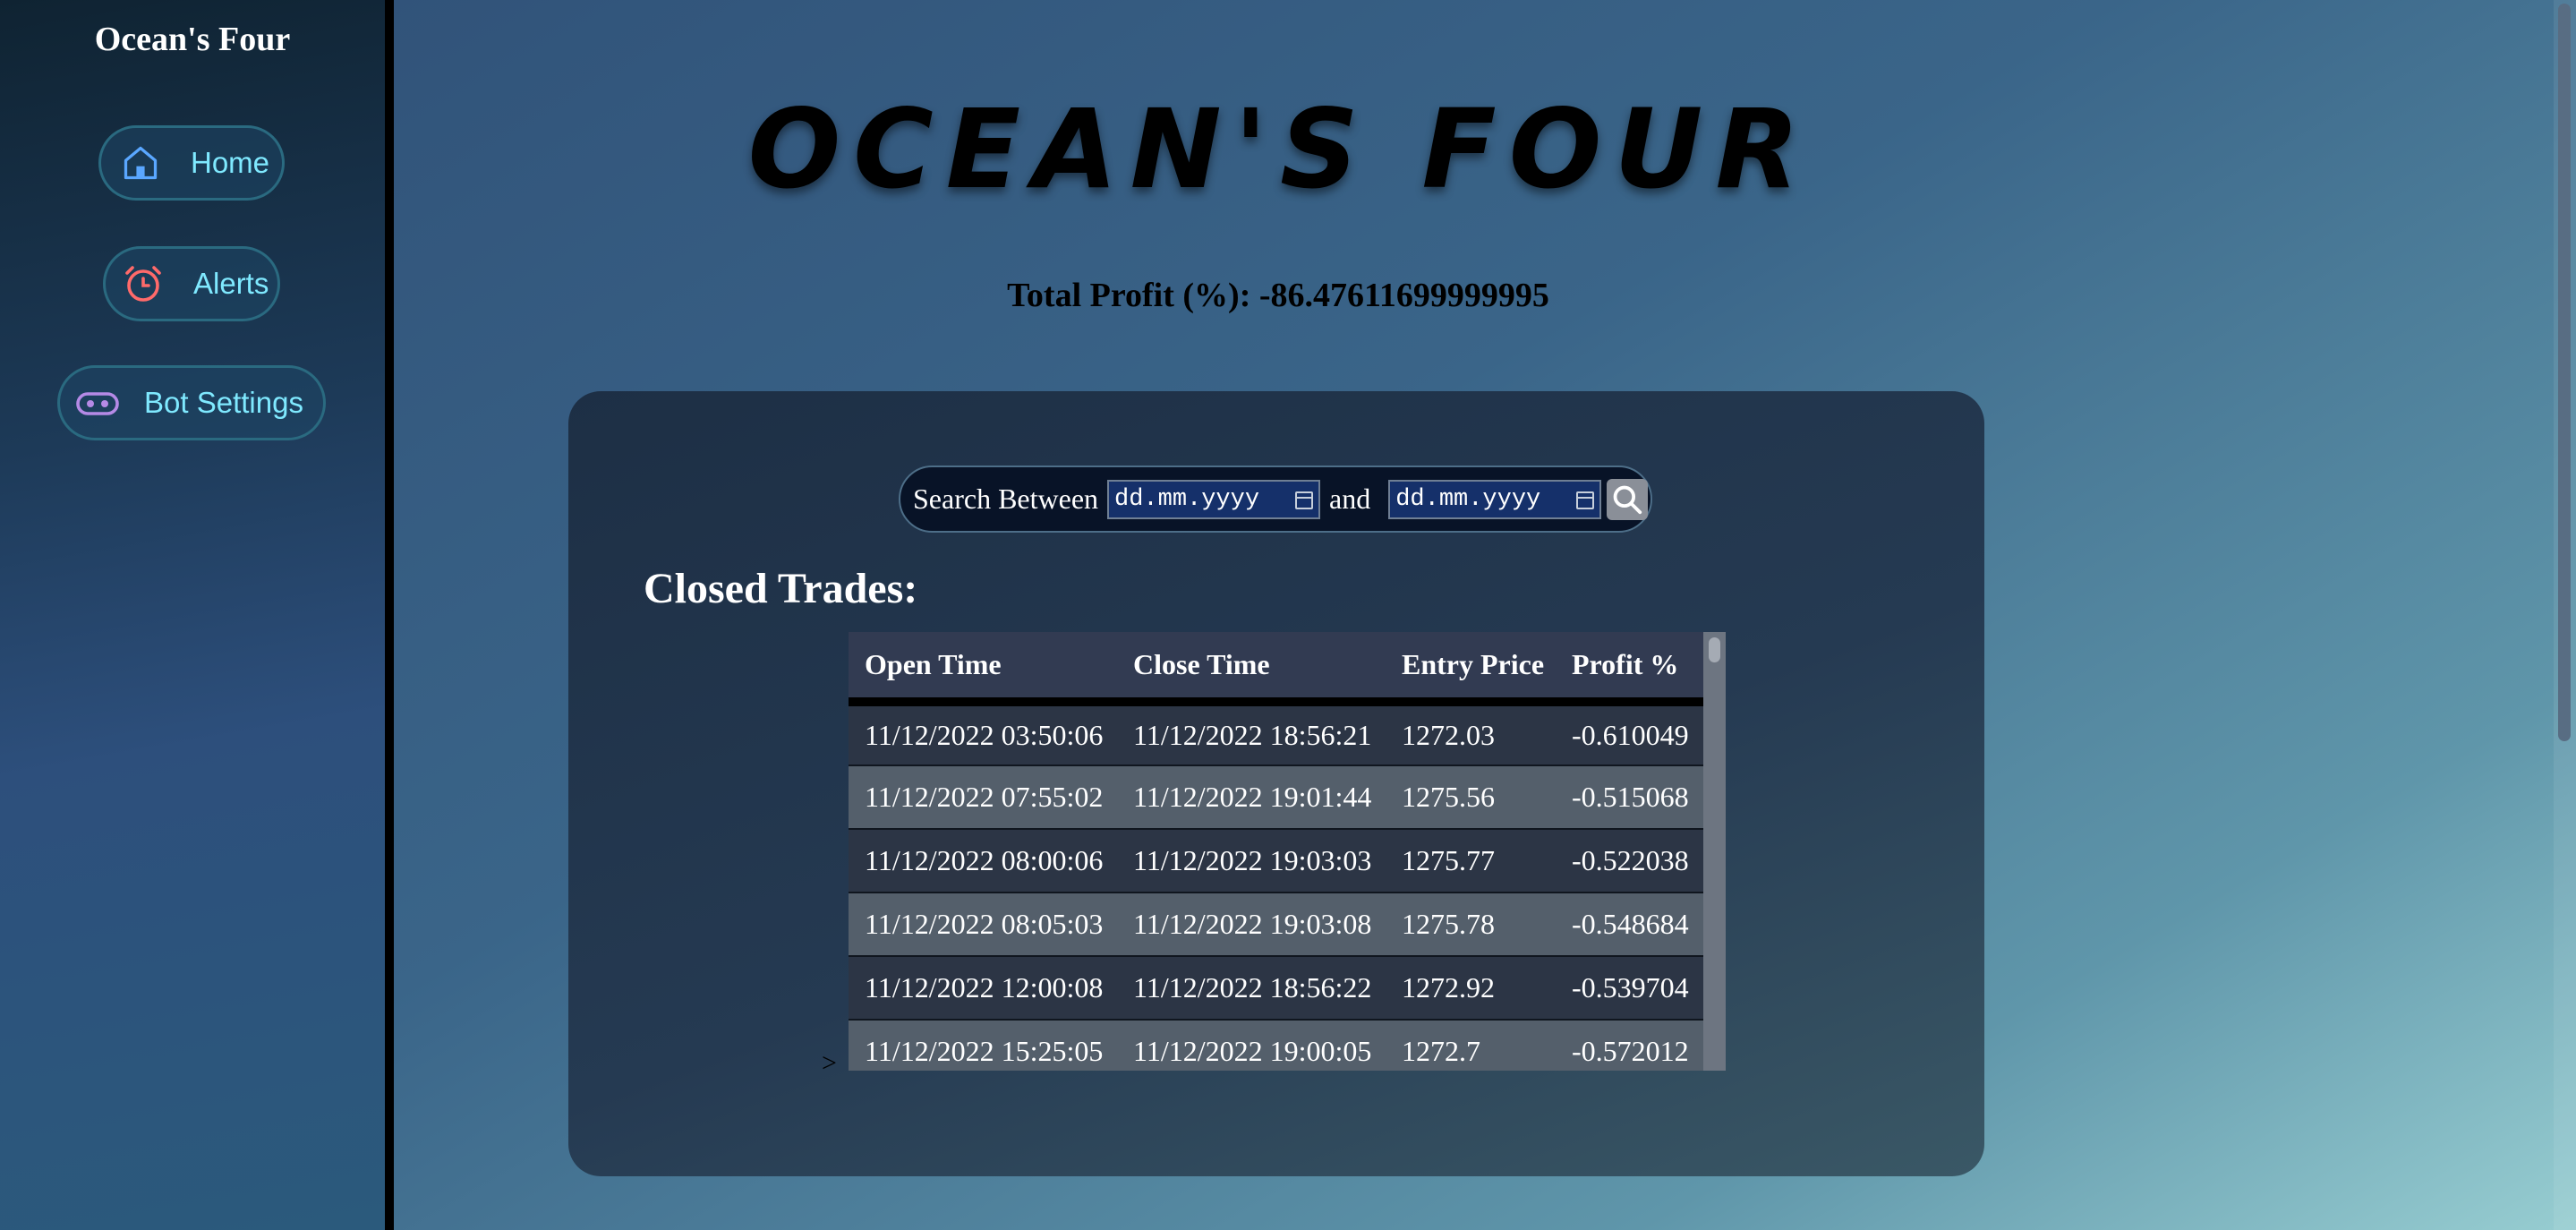 Image resolution: width=2576 pixels, height=1230 pixels. Describe the element at coordinates (1714, 851) in the screenshot. I see `table-scrollbar` at that location.